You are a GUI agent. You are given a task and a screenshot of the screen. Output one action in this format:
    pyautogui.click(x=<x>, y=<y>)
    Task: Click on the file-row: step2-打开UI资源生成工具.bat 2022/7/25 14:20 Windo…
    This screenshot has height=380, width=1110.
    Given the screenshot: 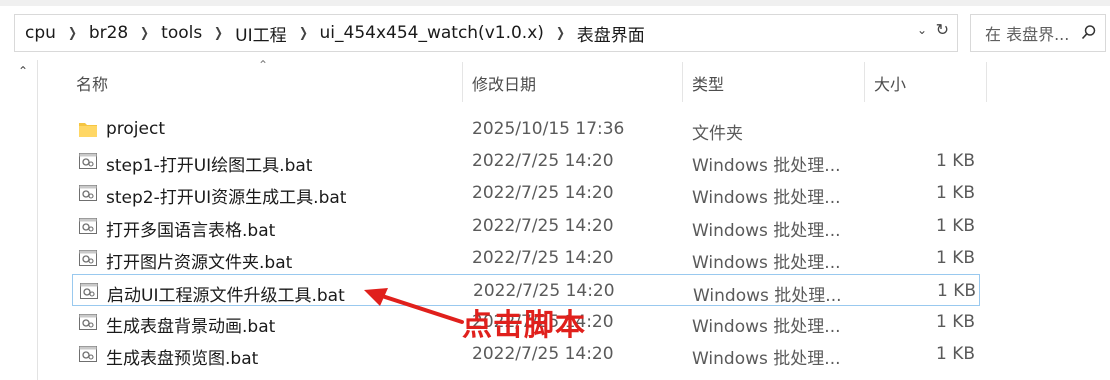 What is the action you would take?
    pyautogui.click(x=526, y=193)
    